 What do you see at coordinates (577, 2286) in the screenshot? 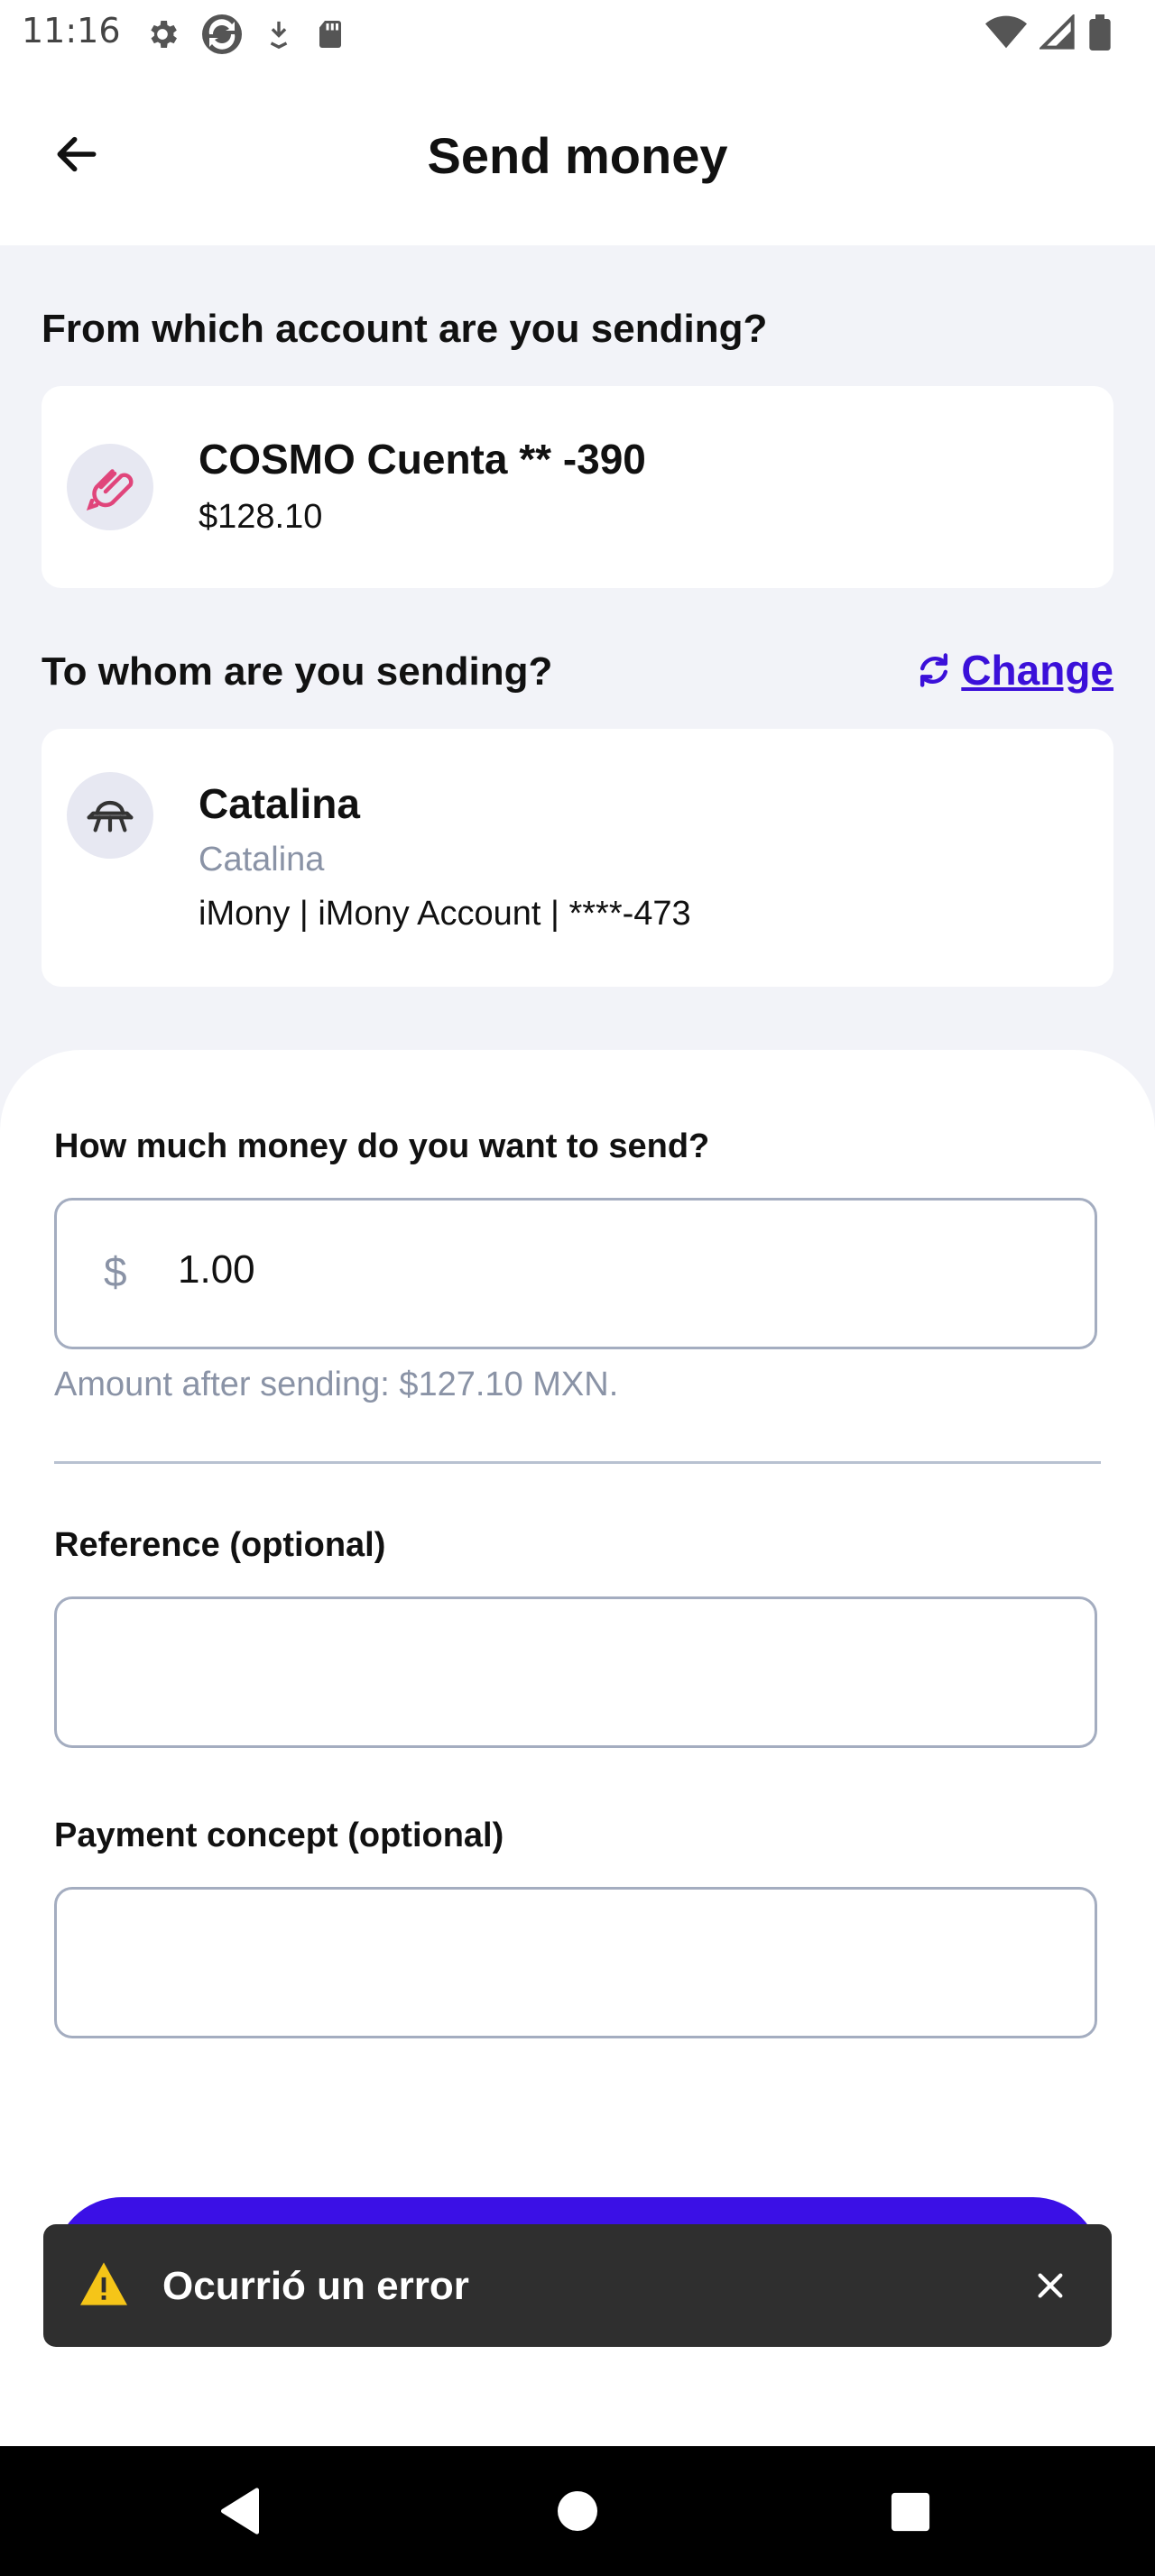
I see `error-snackbar: Ocurrió un error` at bounding box center [577, 2286].